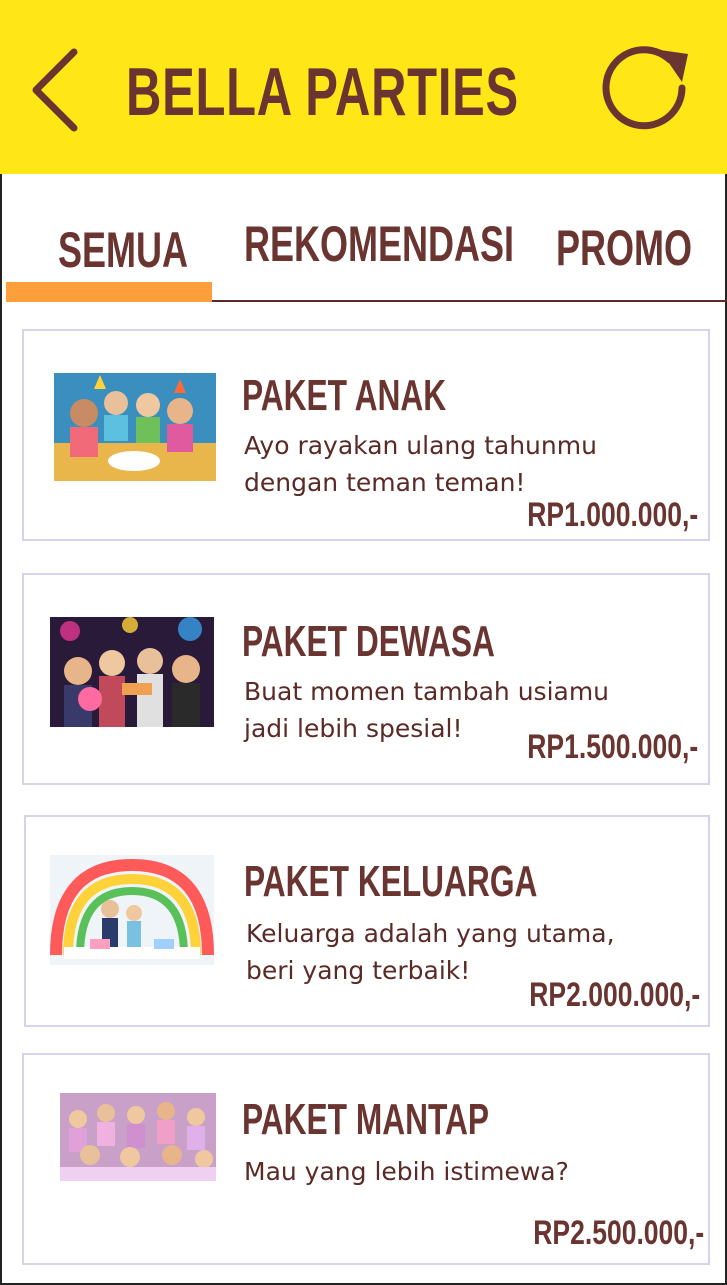  What do you see at coordinates (406, 1171) in the screenshot?
I see `package-description: Mau yang lebih istimewa?` at bounding box center [406, 1171].